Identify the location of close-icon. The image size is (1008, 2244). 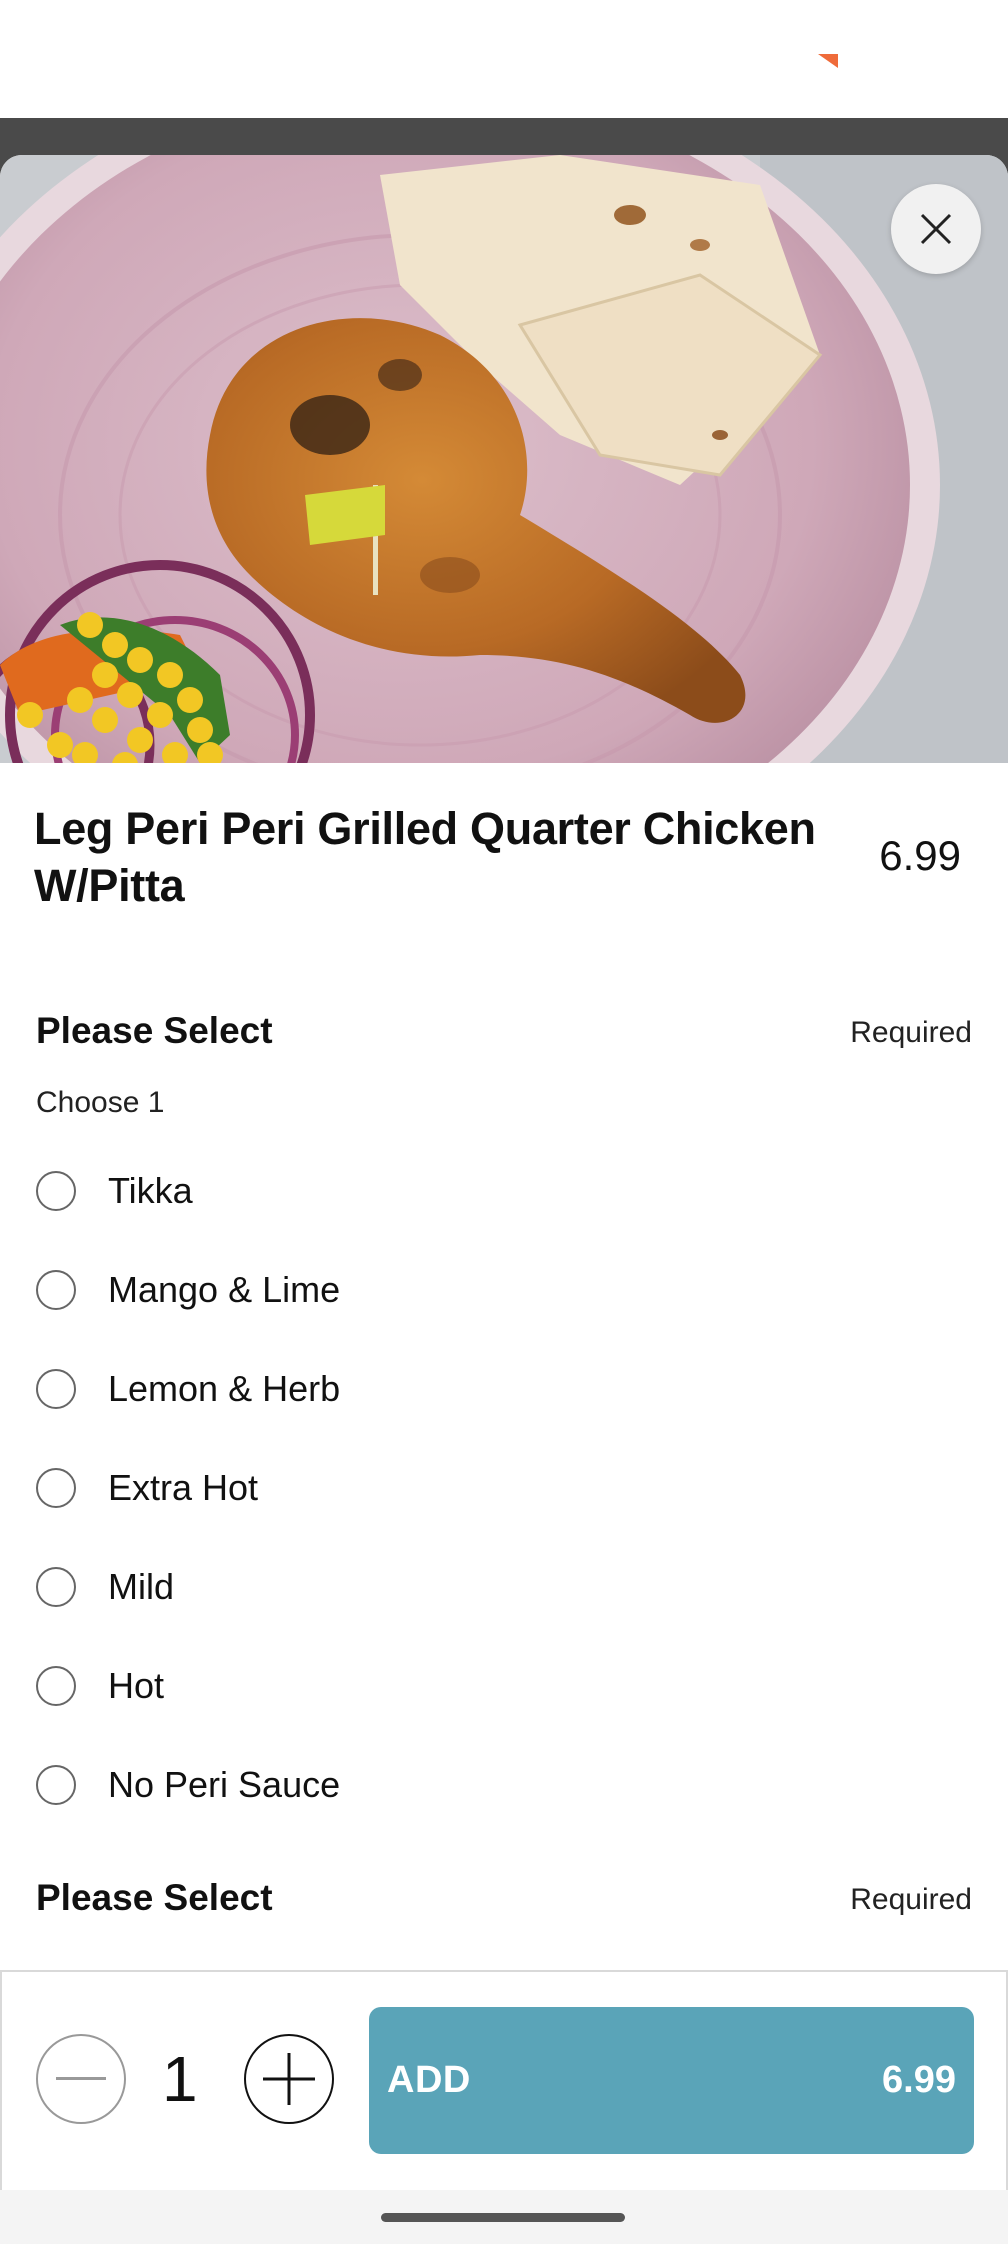
(936, 229).